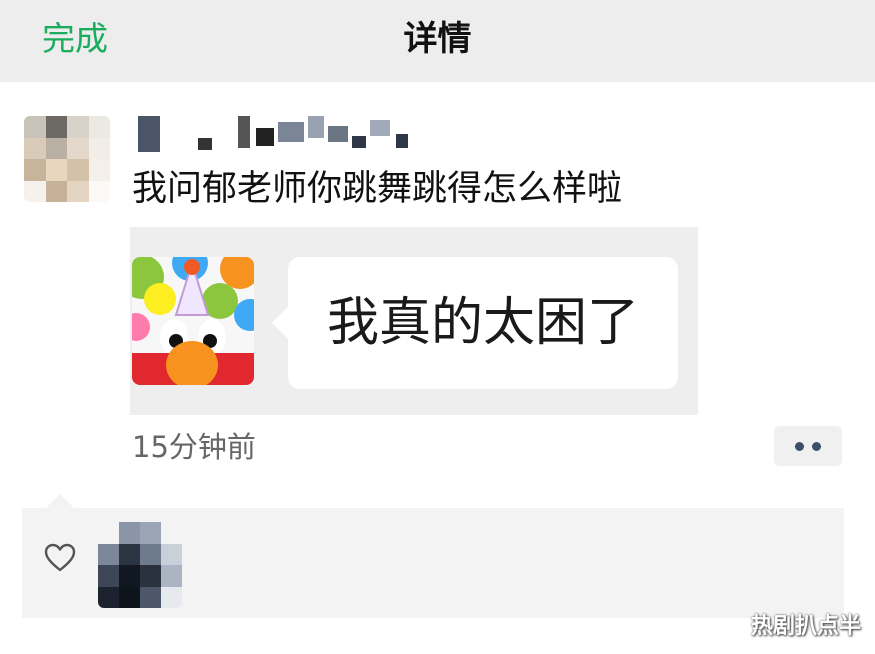 The height and width of the screenshot is (654, 875). What do you see at coordinates (808, 446) in the screenshot?
I see `more-options-button` at bounding box center [808, 446].